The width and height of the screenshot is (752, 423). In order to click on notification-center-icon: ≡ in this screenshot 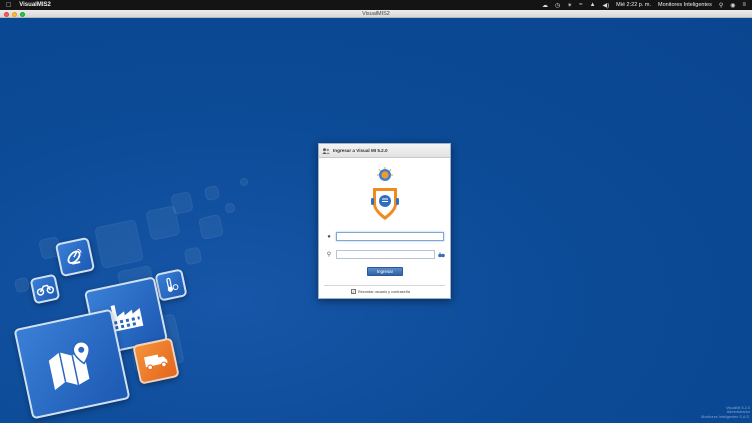, I will do `click(744, 5)`.